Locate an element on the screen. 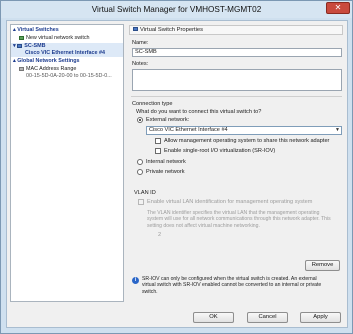  tree-item-new-switch: New virtual network switch is located at coordinates (54, 38).